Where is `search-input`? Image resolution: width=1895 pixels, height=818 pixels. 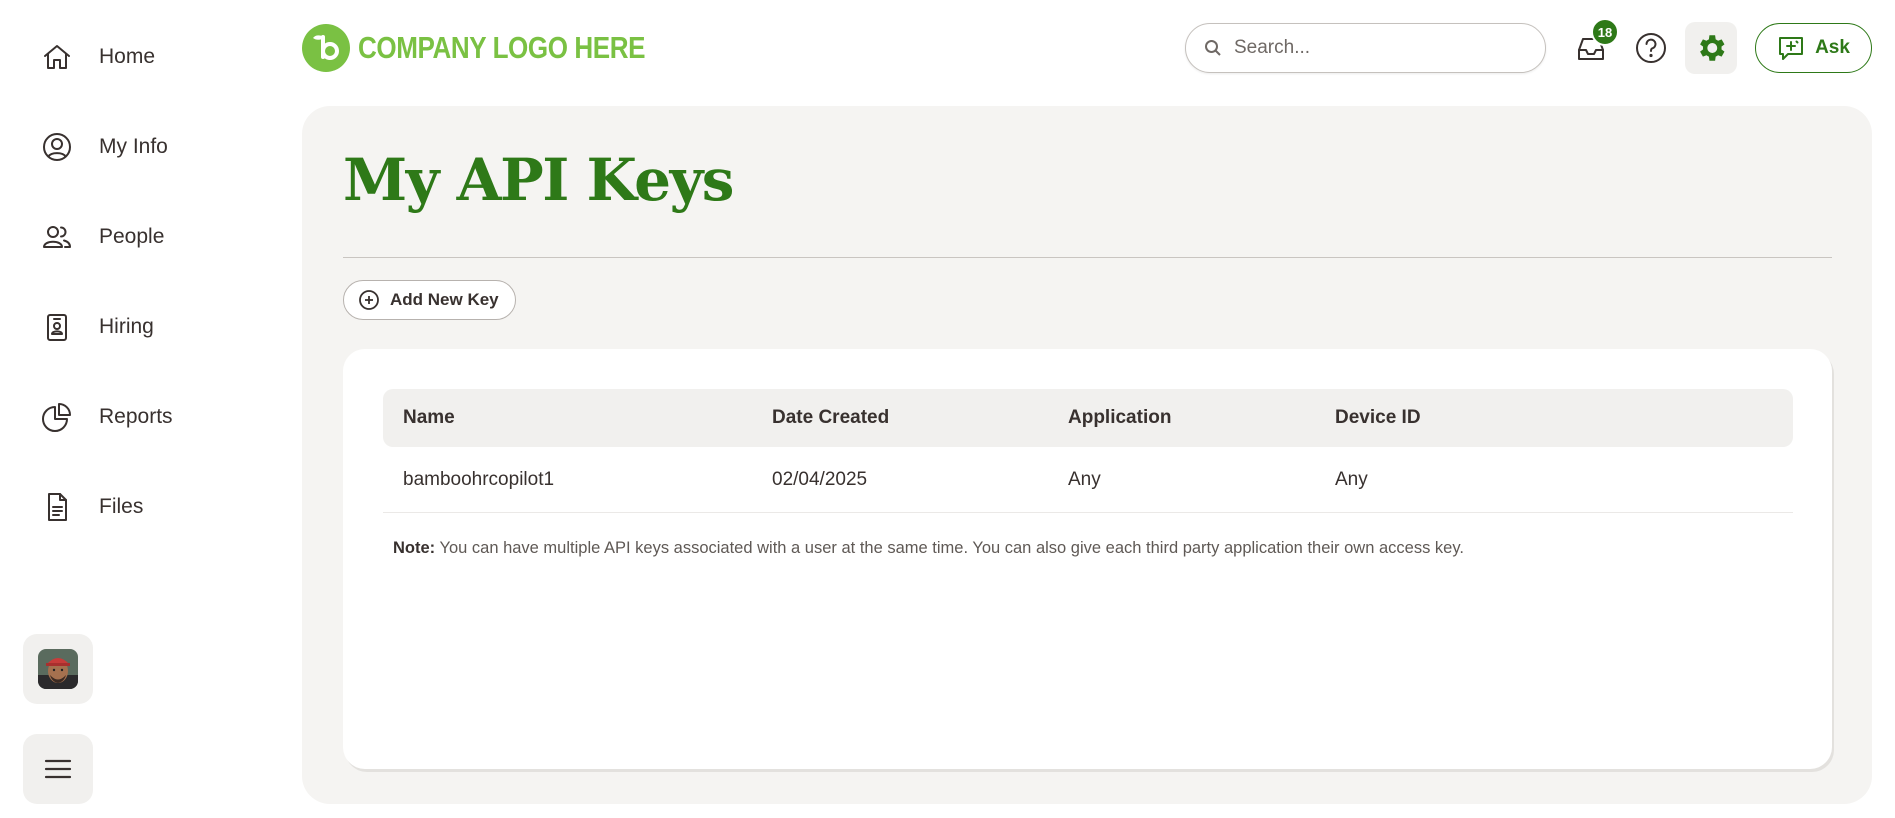
search-input is located at coordinates (1374, 48).